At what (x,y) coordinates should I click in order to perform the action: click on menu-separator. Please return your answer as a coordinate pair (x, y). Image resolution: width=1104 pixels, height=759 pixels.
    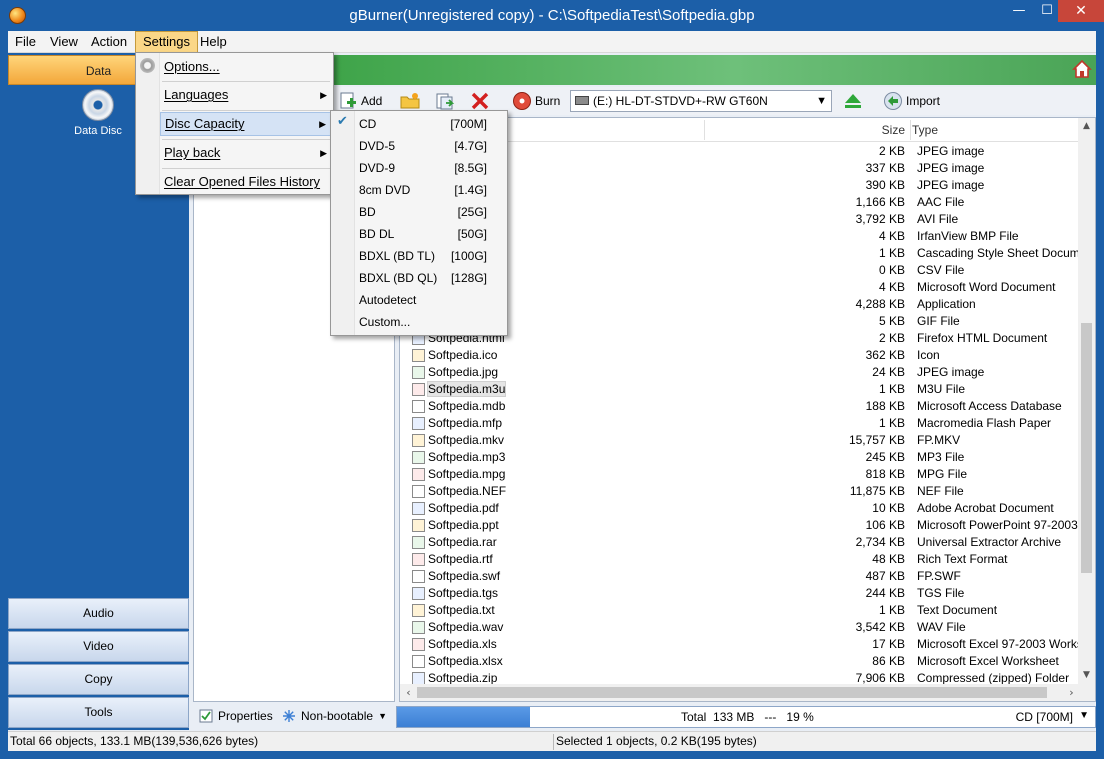
    Looking at the image, I should click on (246, 110).